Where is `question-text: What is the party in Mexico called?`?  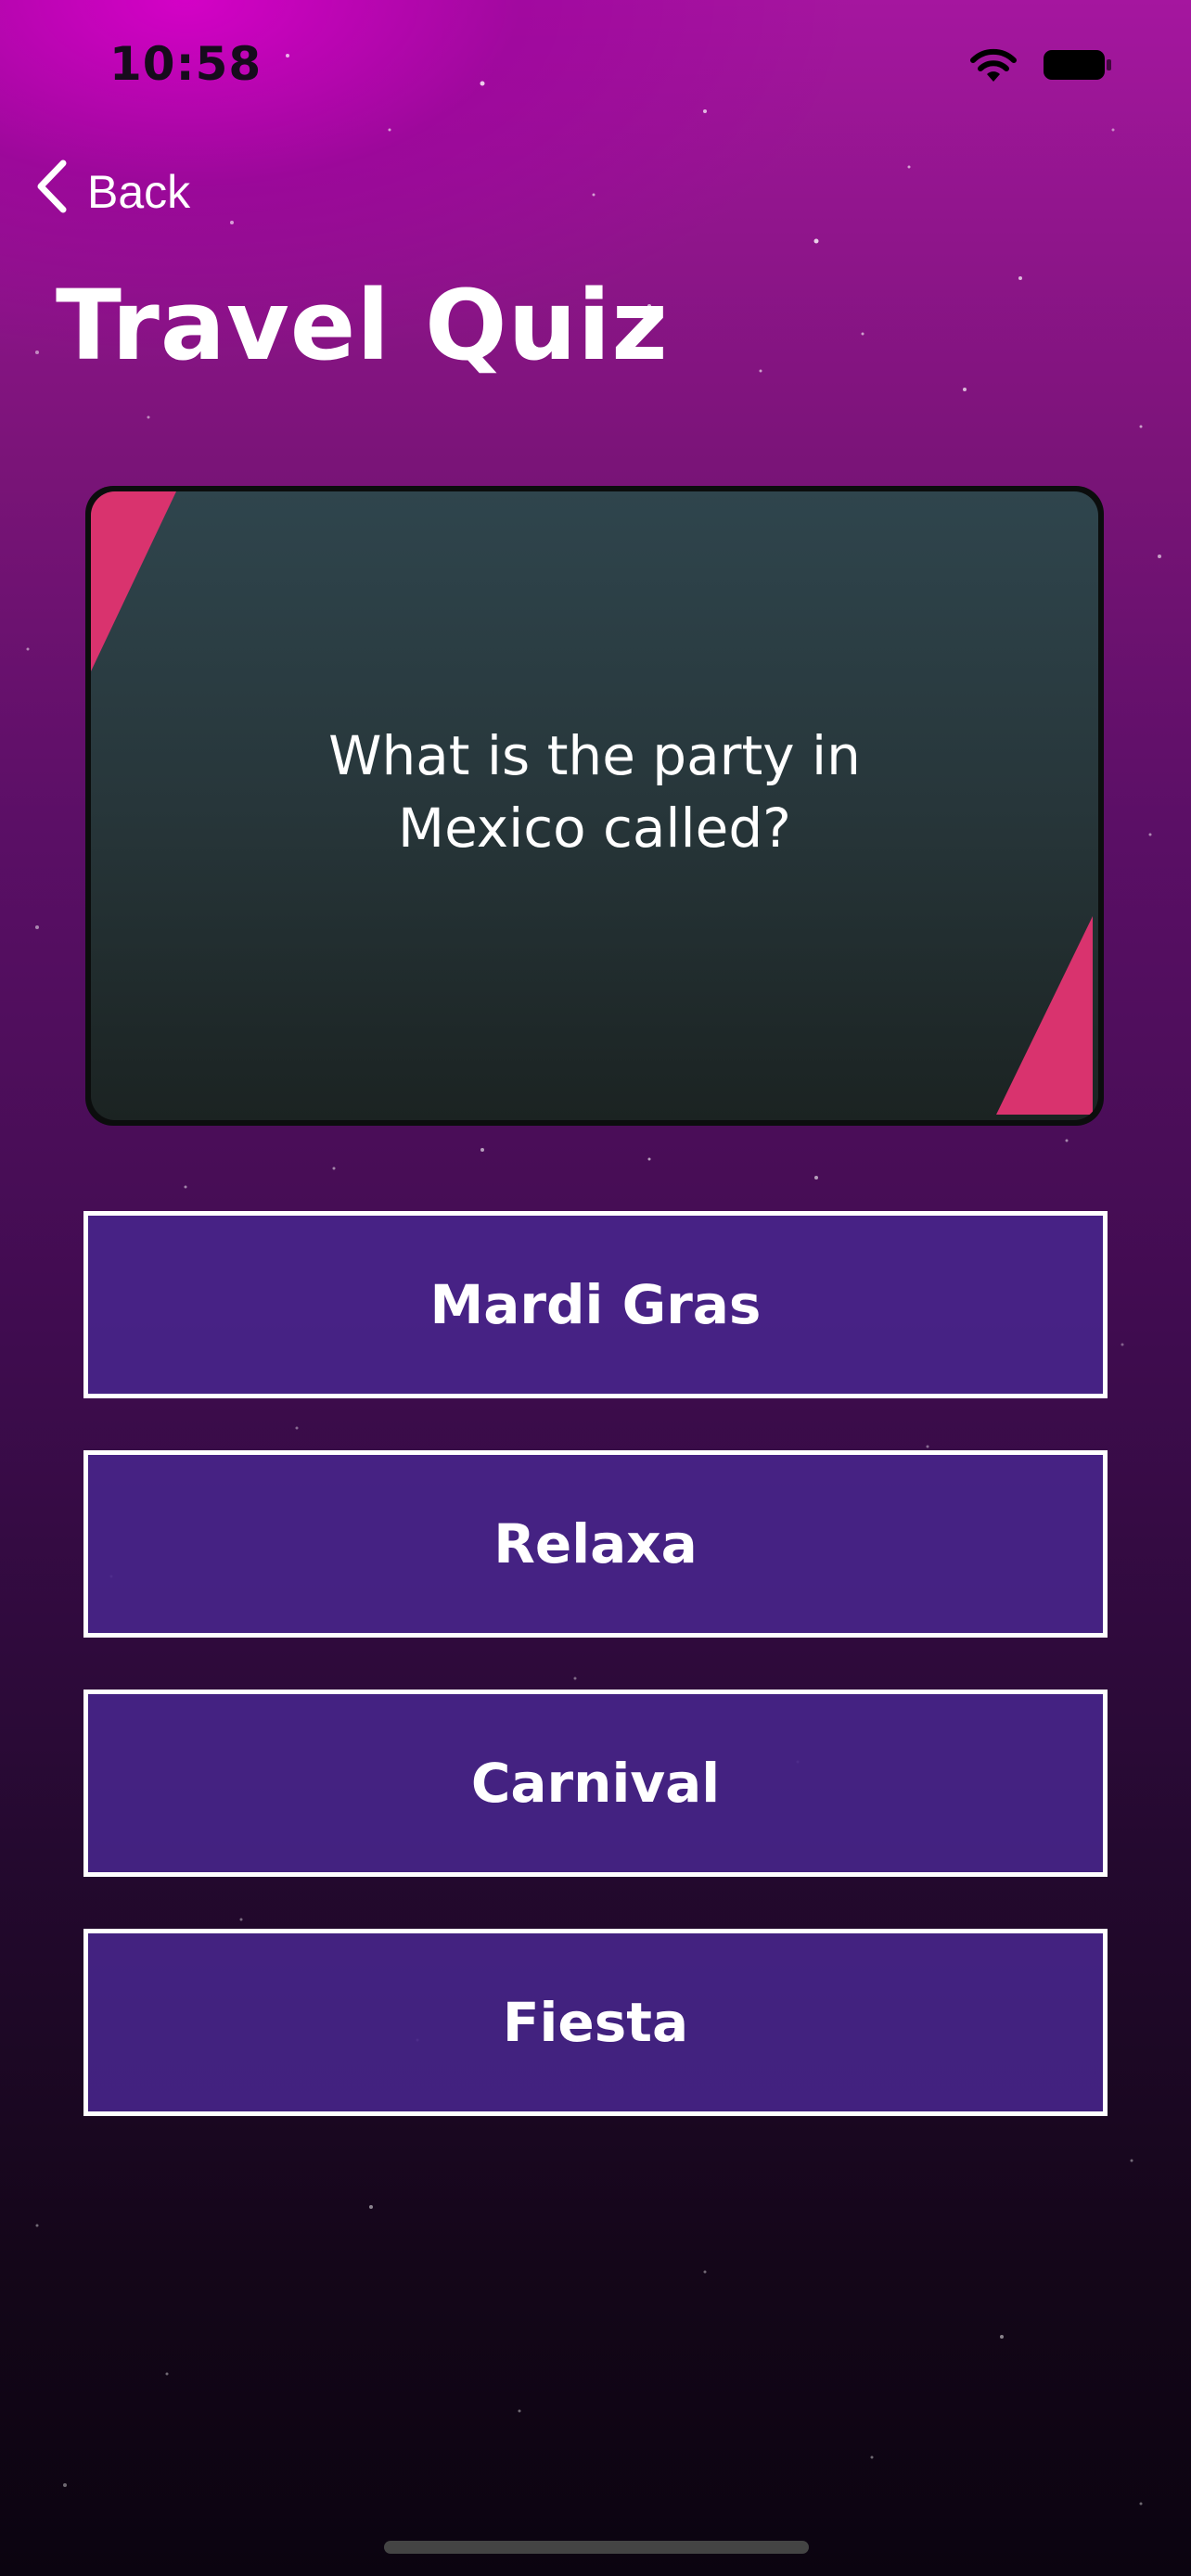
question-text: What is the party in Mexico called? is located at coordinates (594, 792).